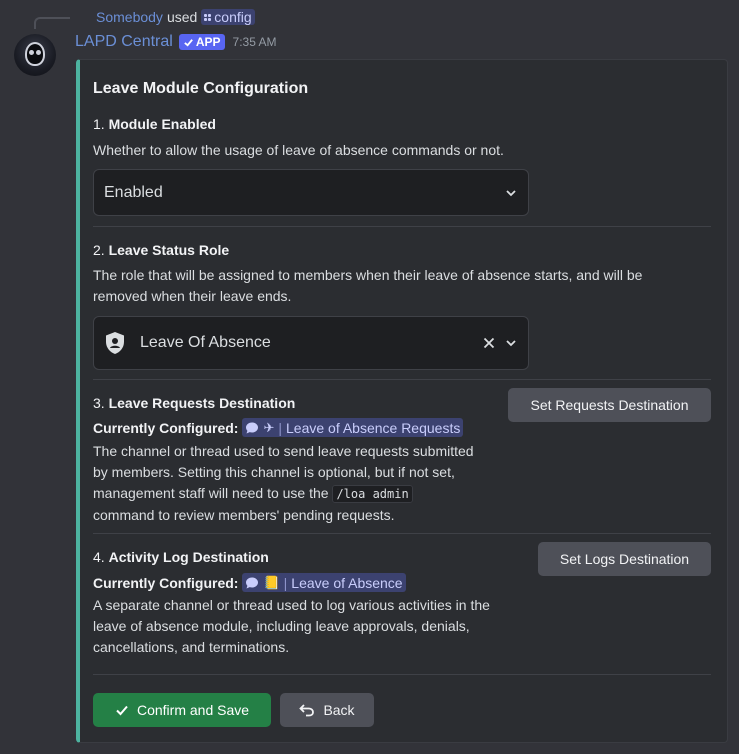  I want to click on section-number: 2., so click(99, 250).